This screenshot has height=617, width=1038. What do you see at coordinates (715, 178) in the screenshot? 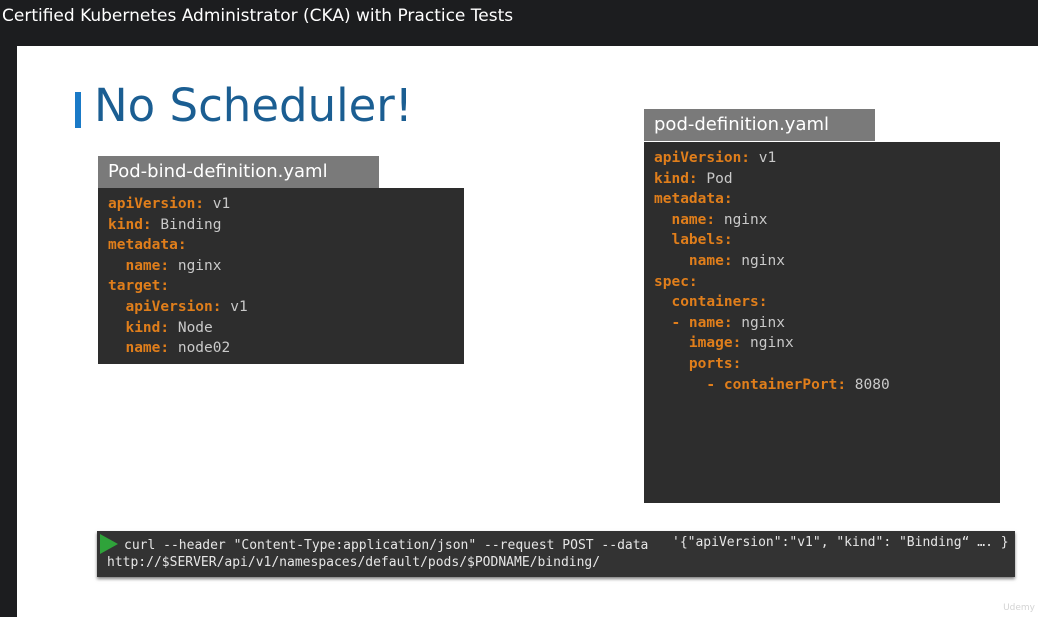
I see `yaml-value: Pod` at bounding box center [715, 178].